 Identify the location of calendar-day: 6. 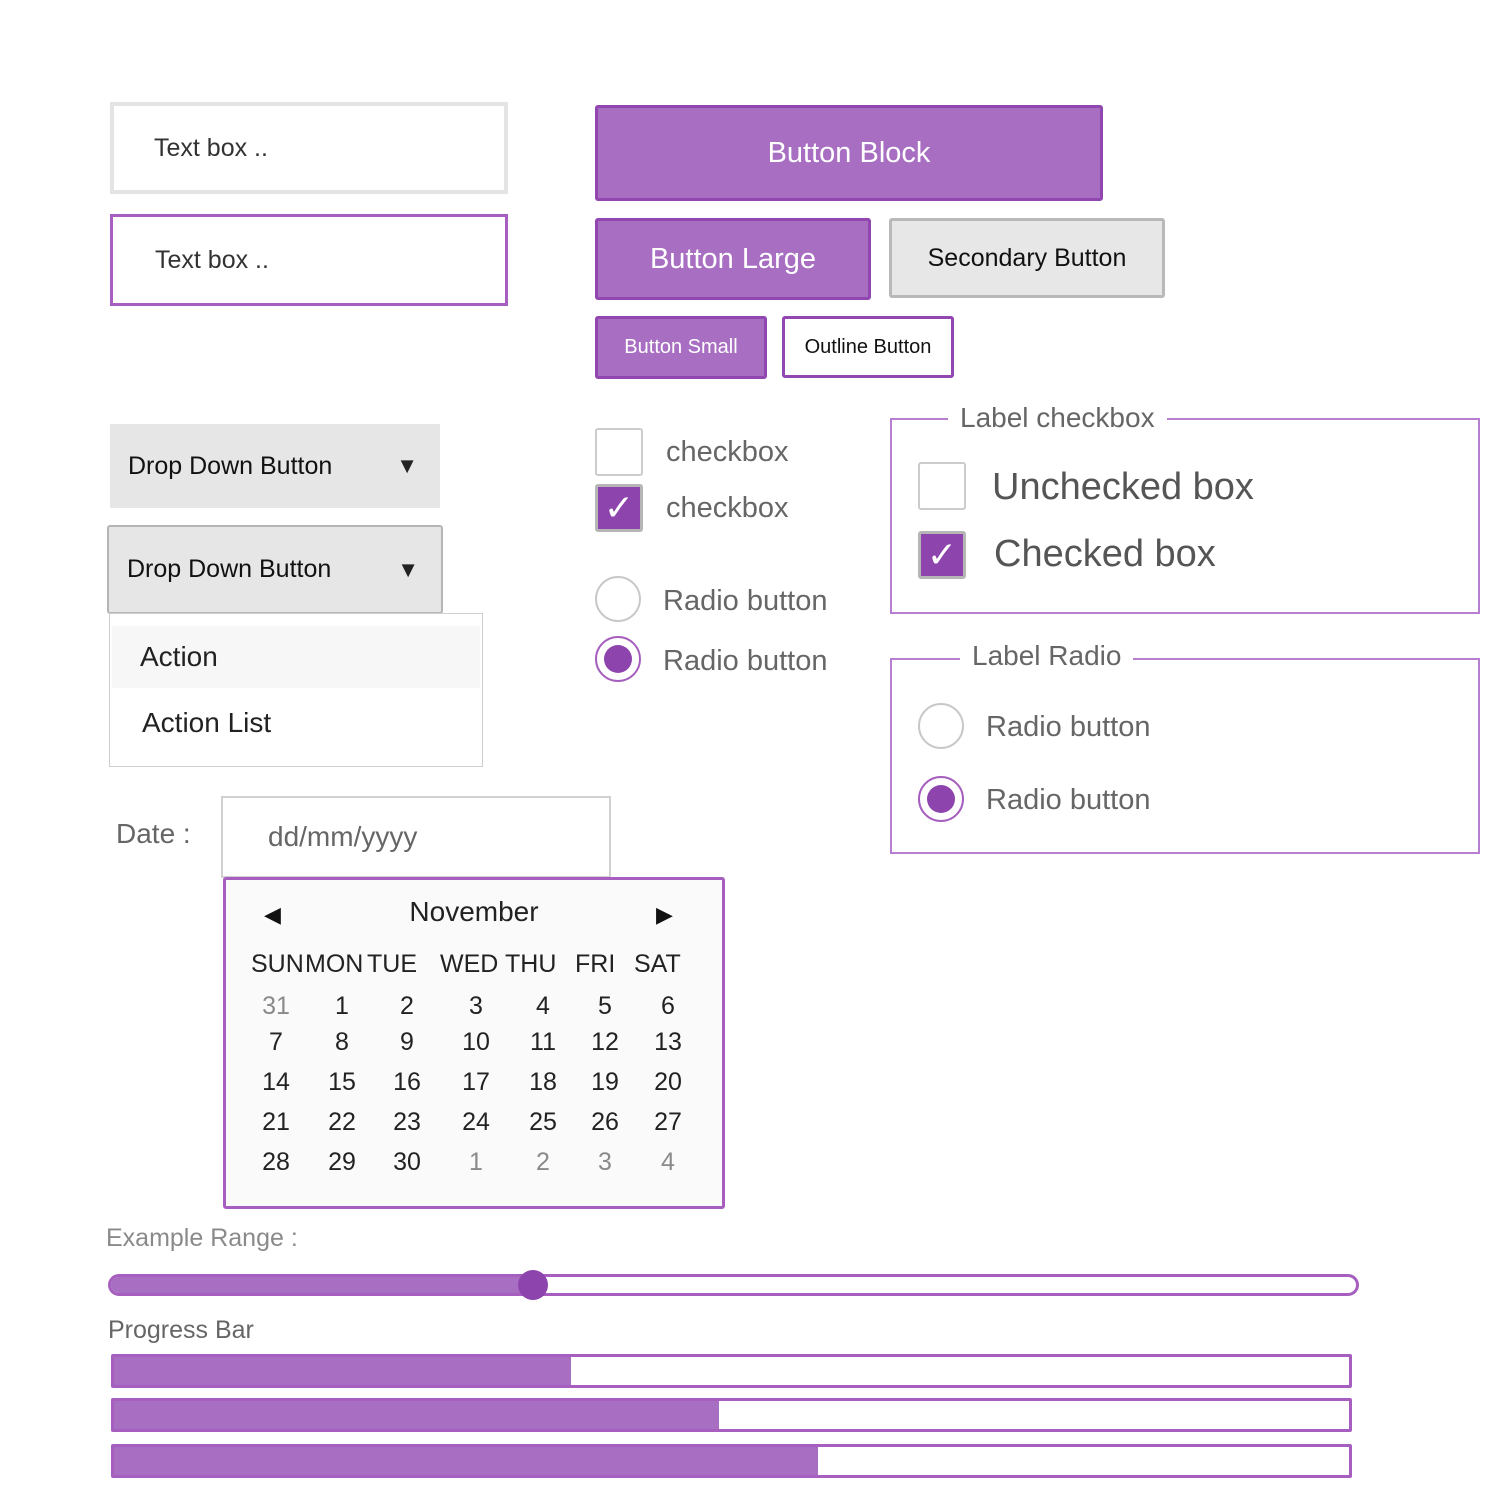
(668, 1006).